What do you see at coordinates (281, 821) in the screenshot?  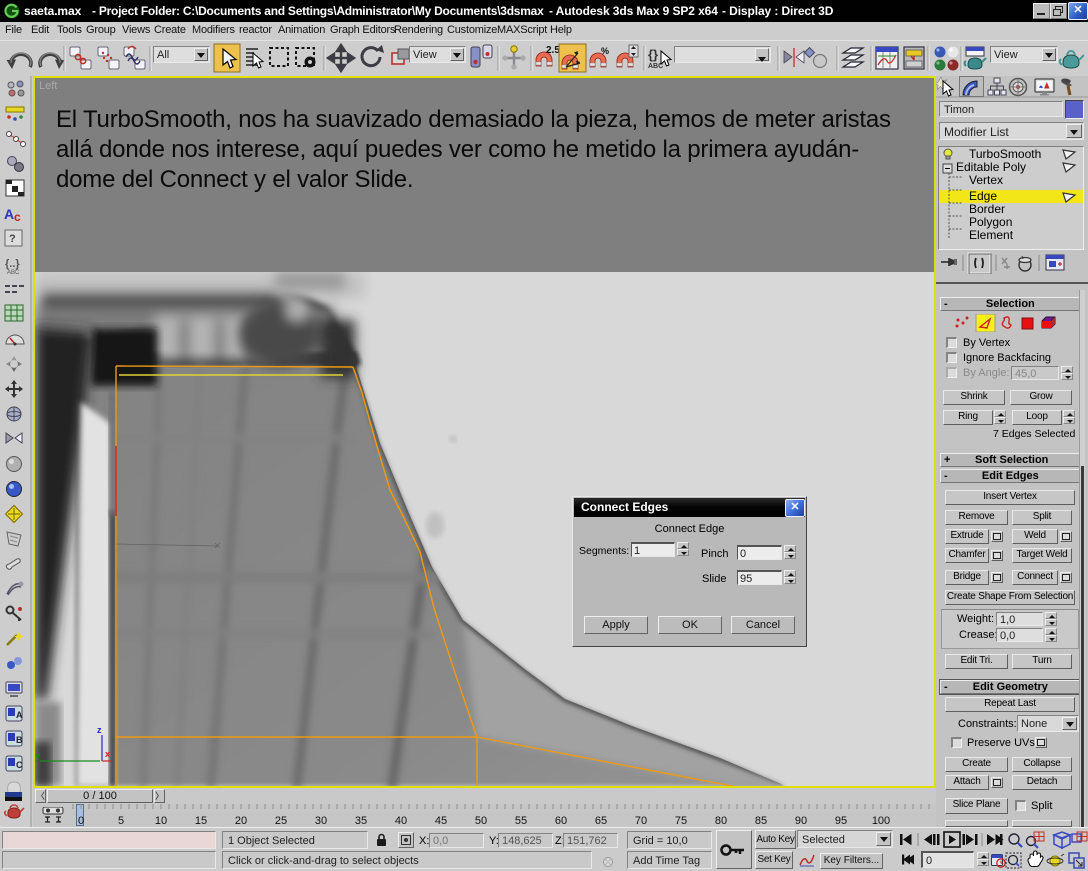 I see `svg-text: 25` at bounding box center [281, 821].